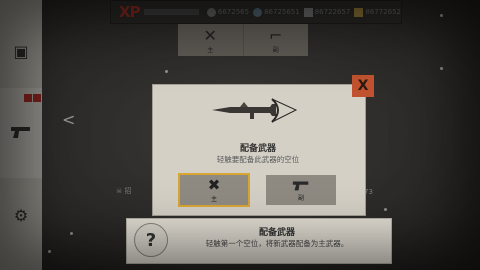 This screenshot has width=480, height=270. I want to click on crossed-x-icon: ✖, so click(214, 184).